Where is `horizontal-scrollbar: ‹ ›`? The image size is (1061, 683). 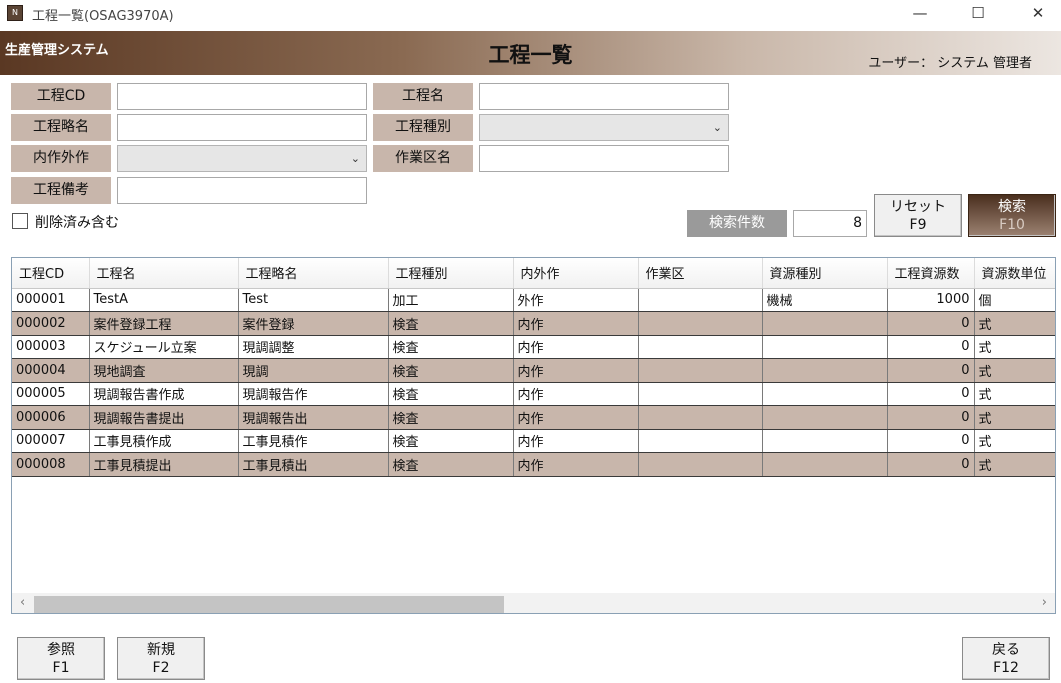
horizontal-scrollbar: ‹ › is located at coordinates (533, 603).